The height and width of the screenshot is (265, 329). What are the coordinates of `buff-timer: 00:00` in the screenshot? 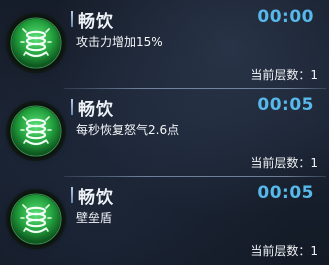 It's located at (285, 17).